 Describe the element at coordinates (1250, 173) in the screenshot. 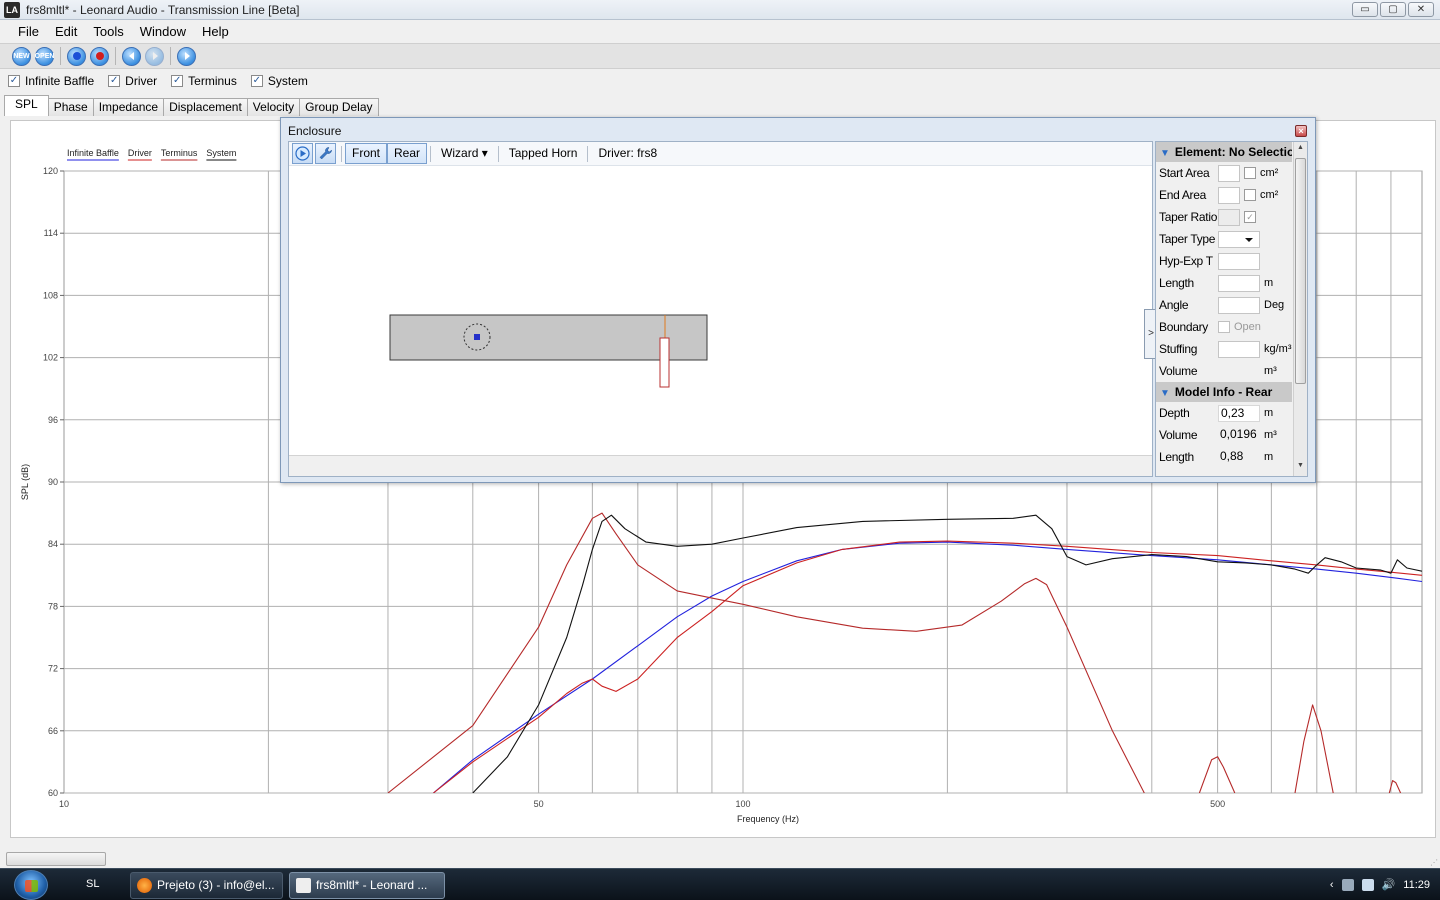

I see `start-area-lock-checkbox` at that location.